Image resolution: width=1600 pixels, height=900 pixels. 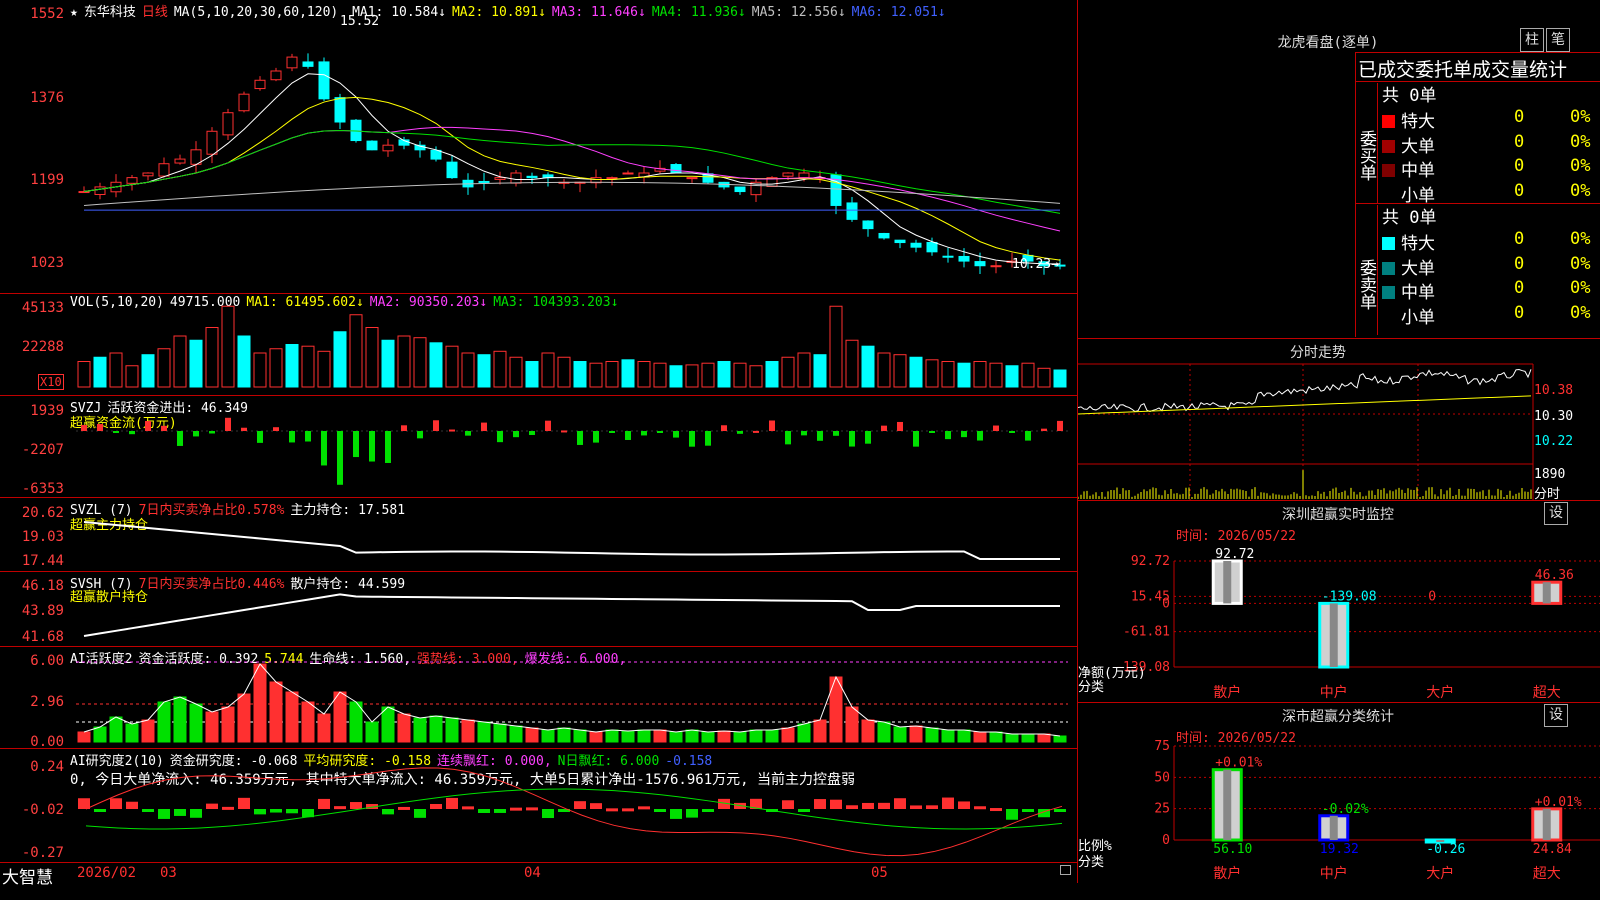 What do you see at coordinates (1418, 293) in the screenshot?
I see `order-type-label: 中单` at bounding box center [1418, 293].